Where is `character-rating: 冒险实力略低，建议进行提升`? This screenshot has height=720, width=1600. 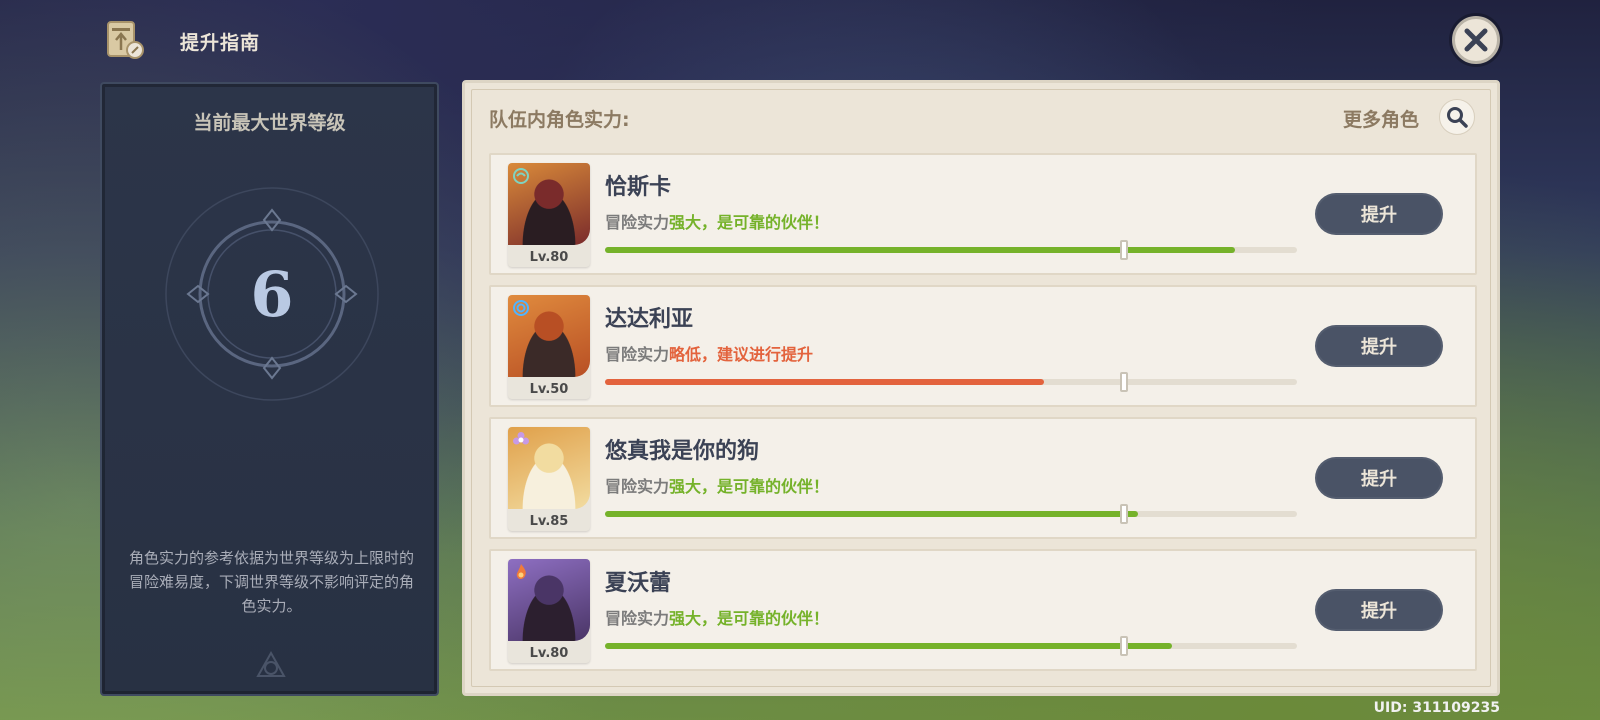
character-rating: 冒险实力略低，建议进行提升 is located at coordinates (709, 353).